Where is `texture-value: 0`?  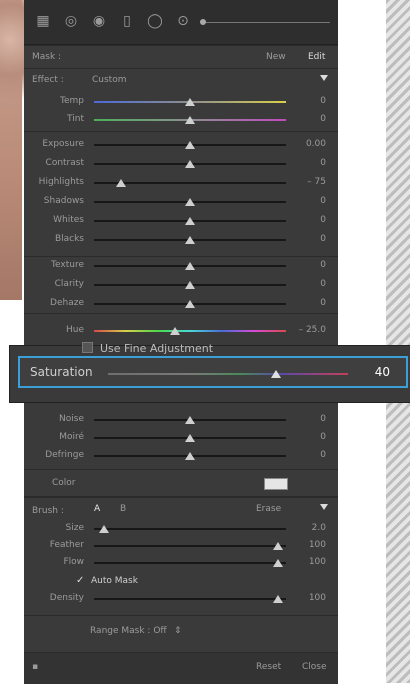 texture-value: 0 is located at coordinates (323, 265).